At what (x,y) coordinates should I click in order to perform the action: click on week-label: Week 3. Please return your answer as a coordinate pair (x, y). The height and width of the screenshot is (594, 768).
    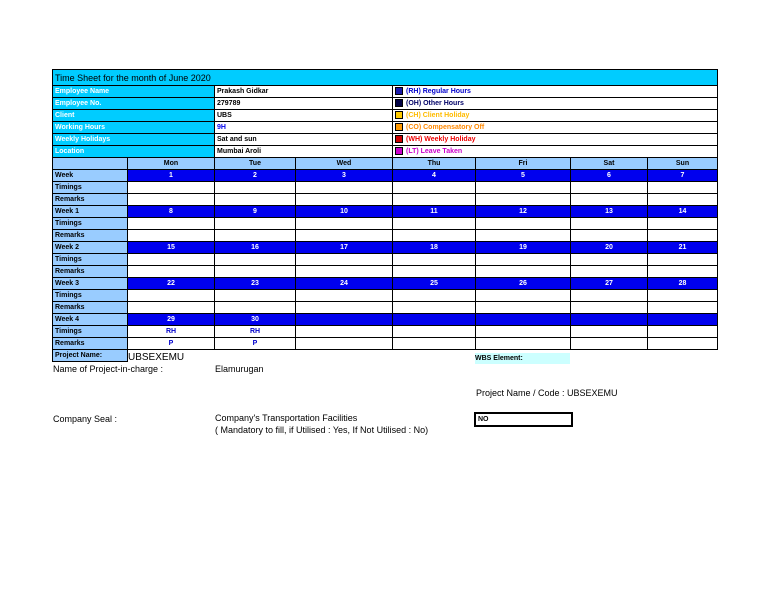
    Looking at the image, I should click on (90, 283).